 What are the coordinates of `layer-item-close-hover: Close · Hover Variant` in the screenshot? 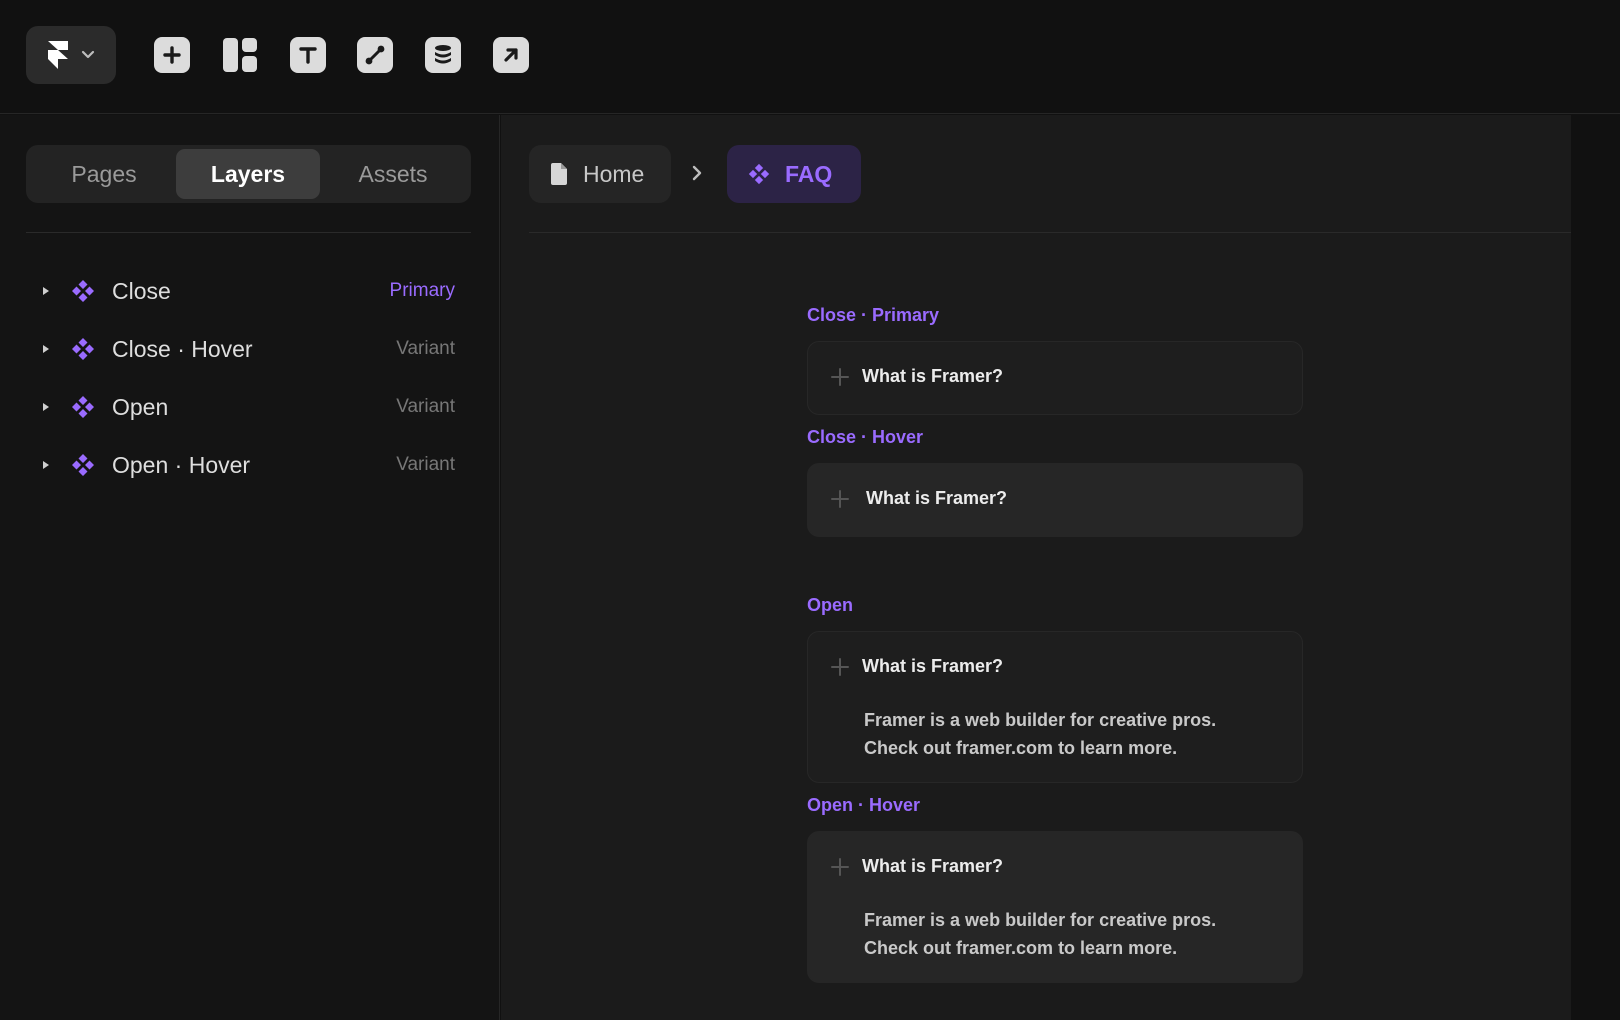 It's located at (248, 349).